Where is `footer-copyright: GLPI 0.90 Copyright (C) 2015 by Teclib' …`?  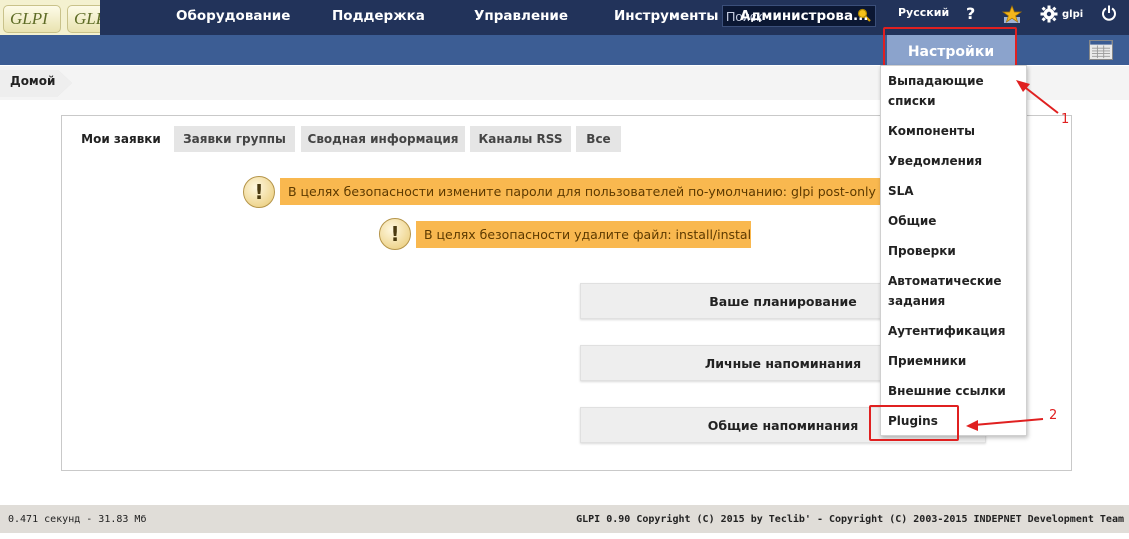
footer-copyright: GLPI 0.90 Copyright (C) 2015 by Teclib' … is located at coordinates (850, 519).